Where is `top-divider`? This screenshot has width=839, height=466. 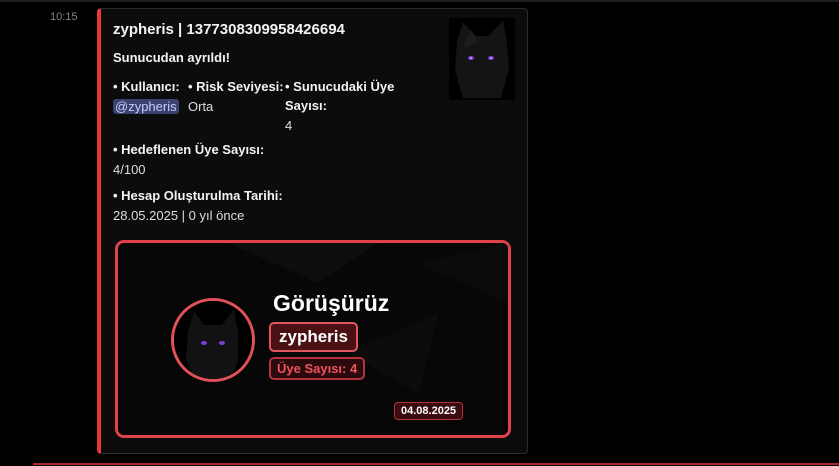 top-divider is located at coordinates (419, 1).